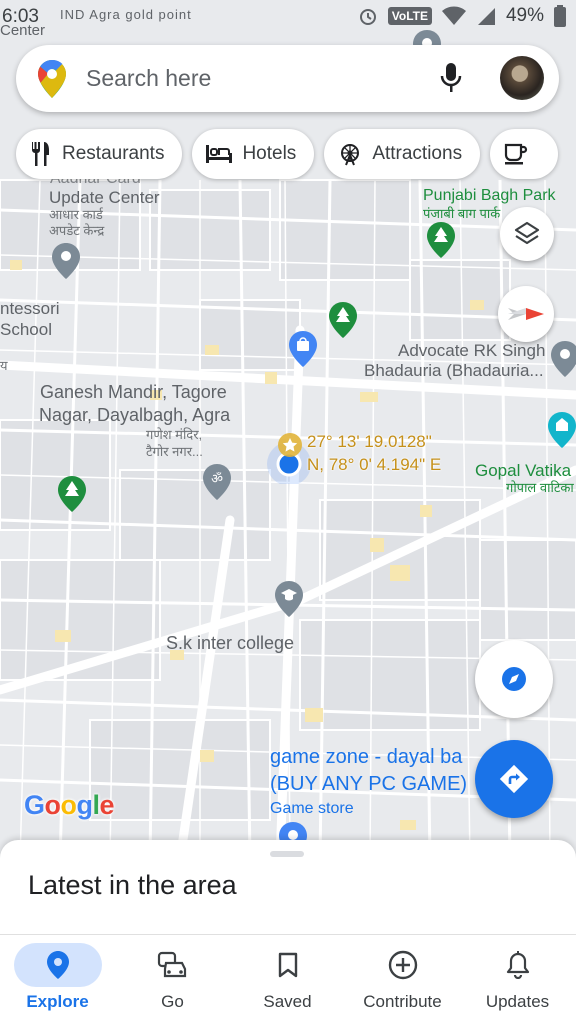 The width and height of the screenshot is (576, 1024). Describe the element at coordinates (523, 471) in the screenshot. I see `label-gopal-vatika: Gopal Vatika` at that location.